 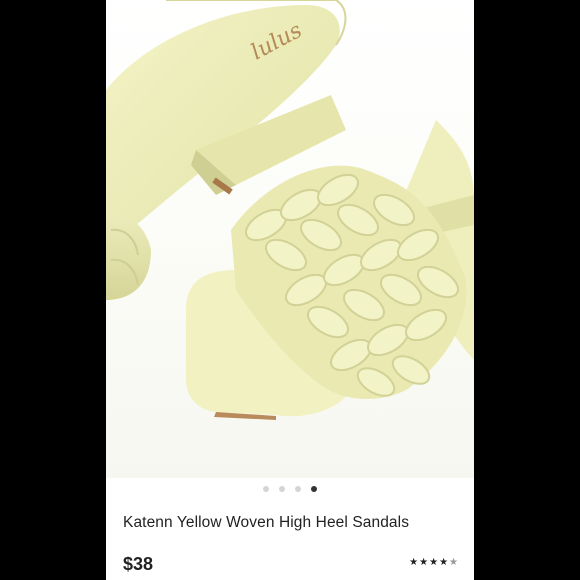 I want to click on carousel-dots, so click(x=290, y=489).